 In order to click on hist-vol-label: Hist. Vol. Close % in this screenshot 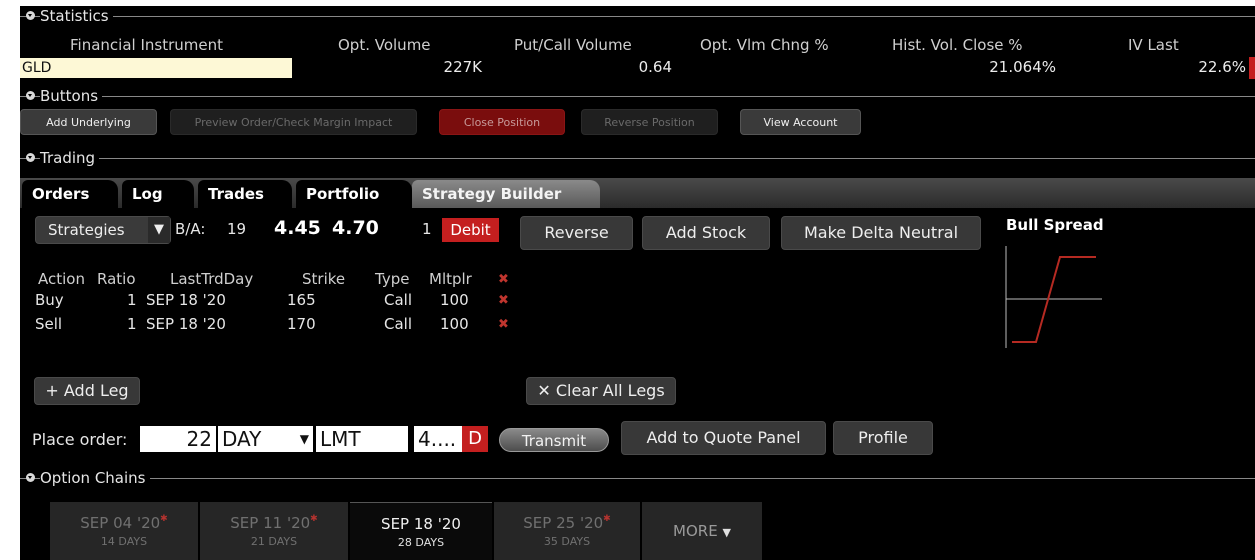, I will do `click(957, 45)`.